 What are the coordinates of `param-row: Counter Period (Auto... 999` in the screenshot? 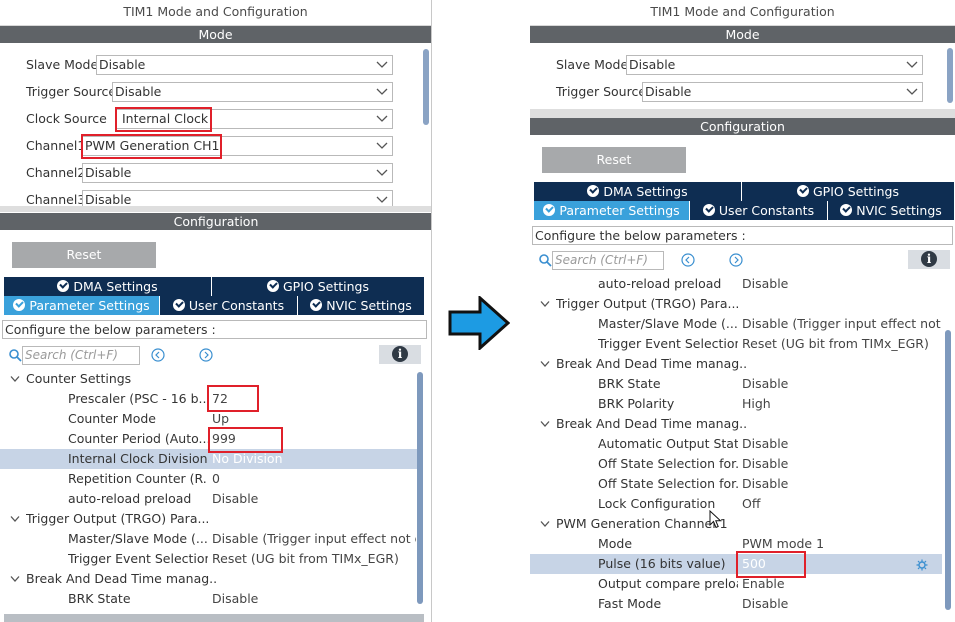 It's located at (209, 439).